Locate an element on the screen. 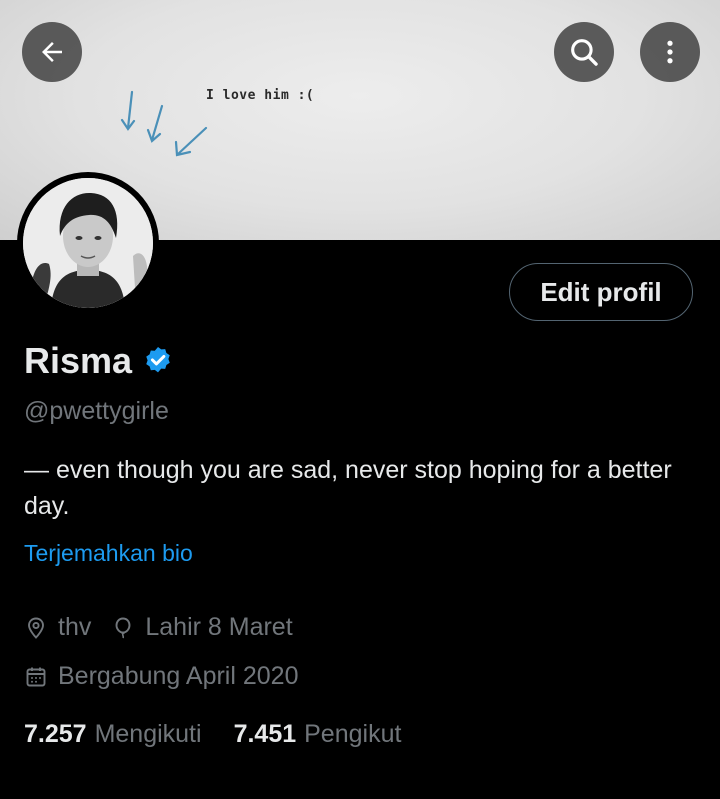 The image size is (720, 799). display-name-row: Risma is located at coordinates (99, 361).